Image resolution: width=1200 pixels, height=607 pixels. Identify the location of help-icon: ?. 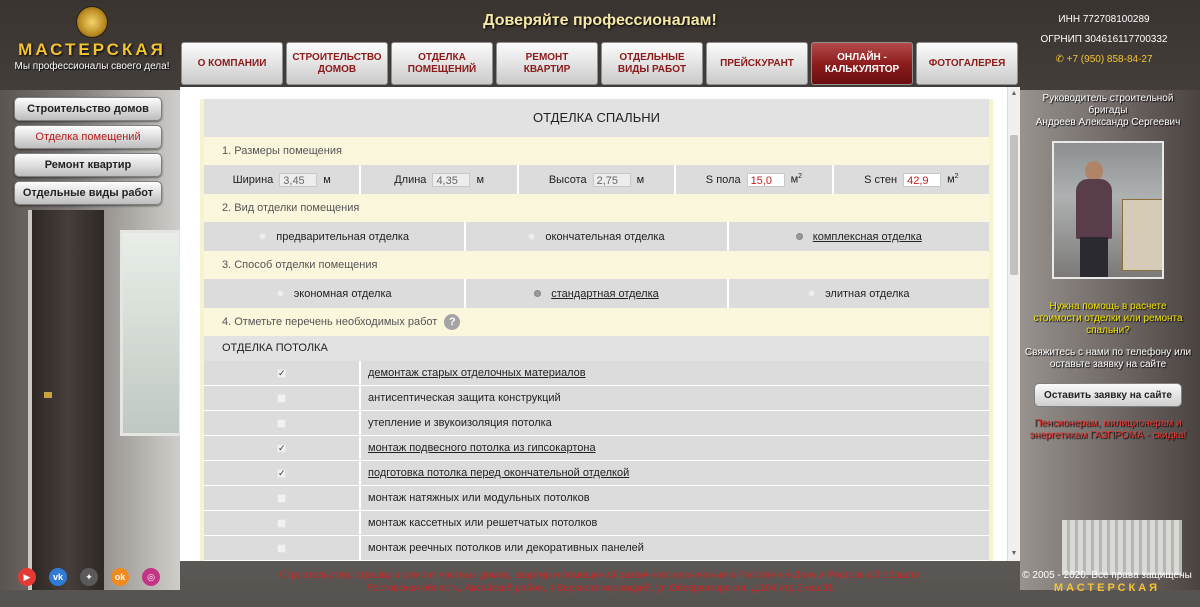
(452, 322).